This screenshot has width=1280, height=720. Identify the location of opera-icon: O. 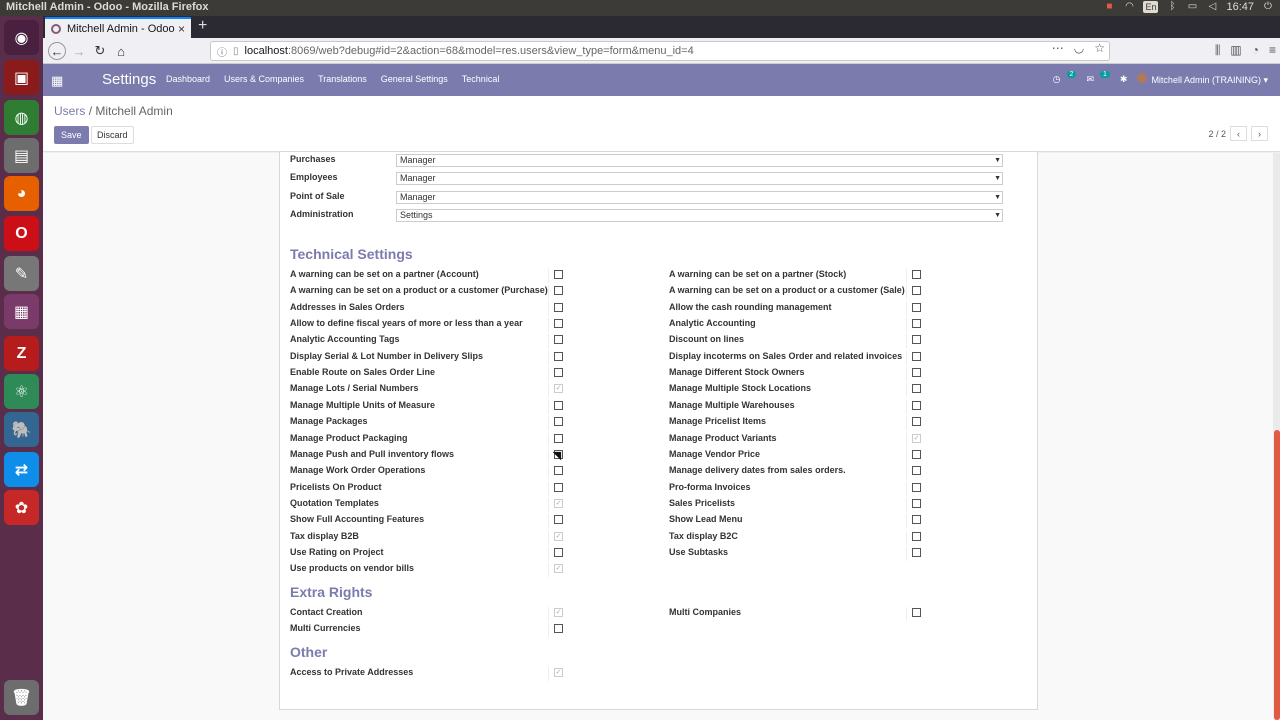
(21, 233).